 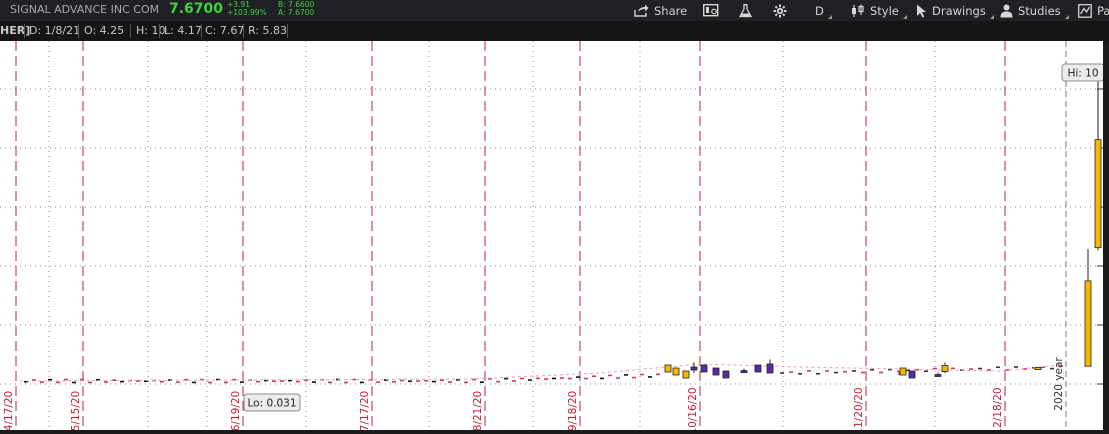 What do you see at coordinates (884, 10) in the screenshot?
I see `style-label: Style` at bounding box center [884, 10].